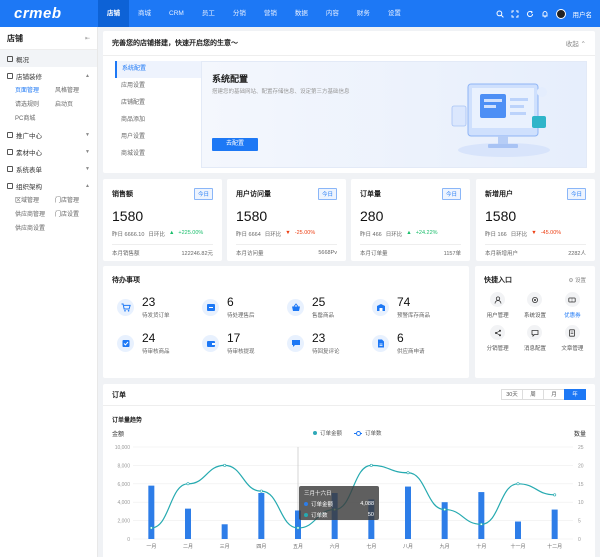  What do you see at coordinates (298, 547) in the screenshot?
I see `x-tick-label: 五月` at bounding box center [298, 547].